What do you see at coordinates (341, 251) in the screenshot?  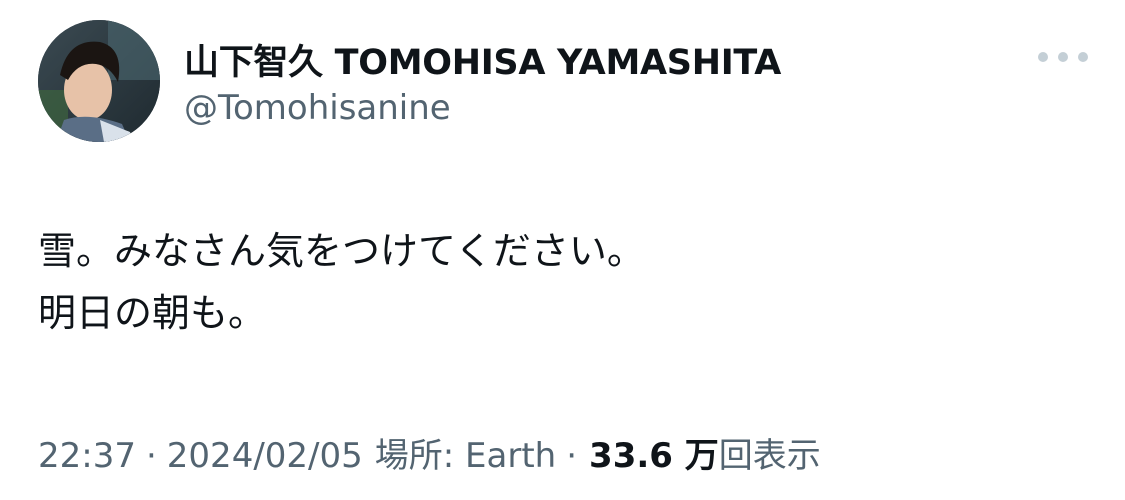 I see `tweet-line: 雪。みなさん気をつけてください。` at bounding box center [341, 251].